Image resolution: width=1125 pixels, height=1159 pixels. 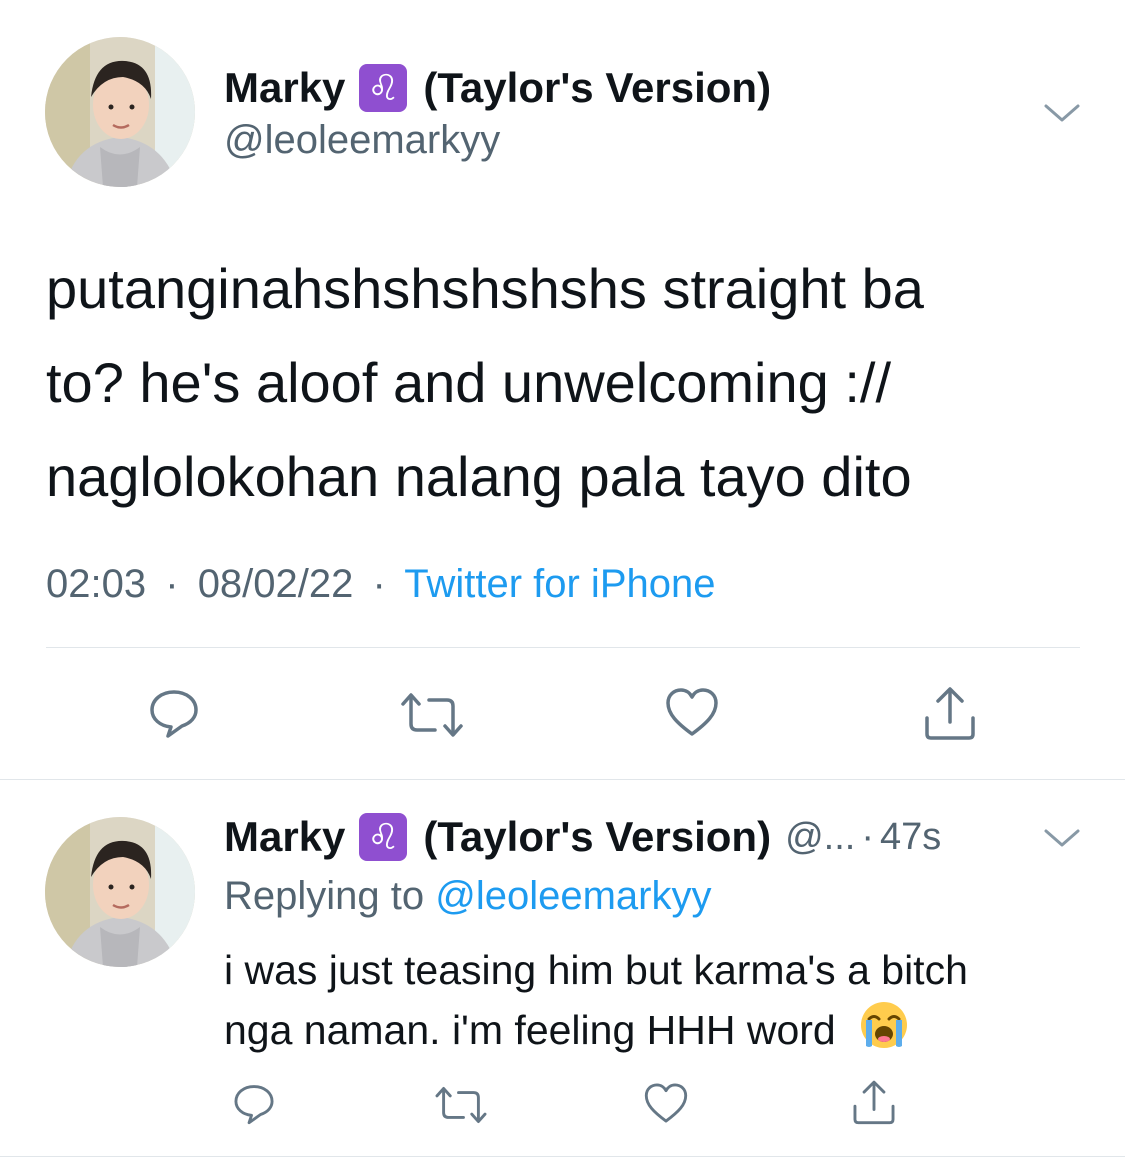 What do you see at coordinates (479, 476) in the screenshot?
I see `tweet-text-line: naglolokohan nalang pala tayo dito` at bounding box center [479, 476].